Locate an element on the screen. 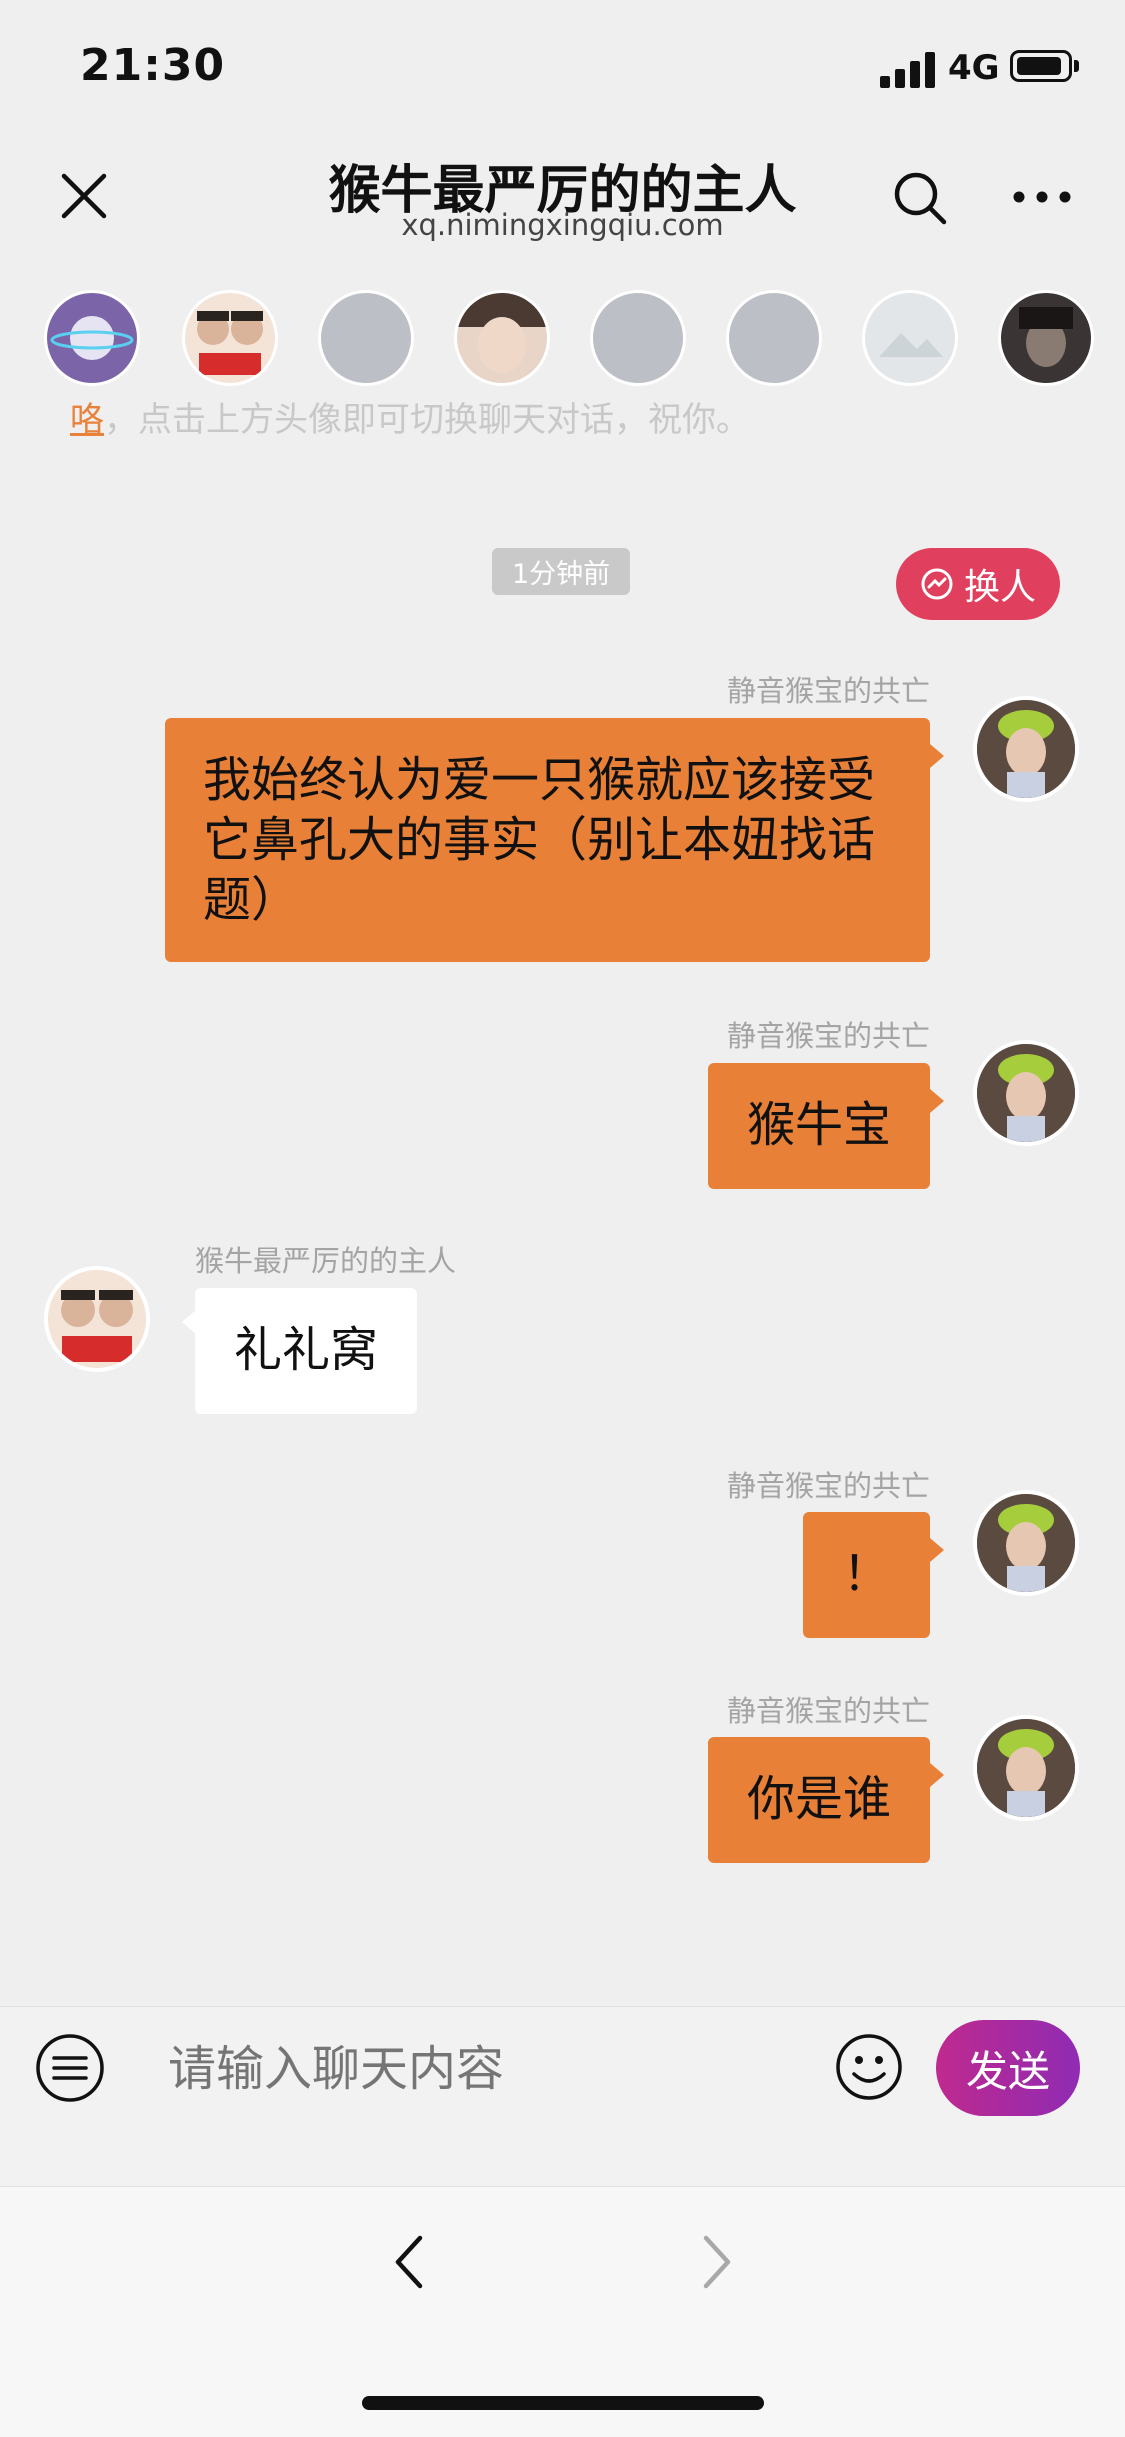 This screenshot has height=2437, width=1125. forward-arrow-icon is located at coordinates (716, 2262).